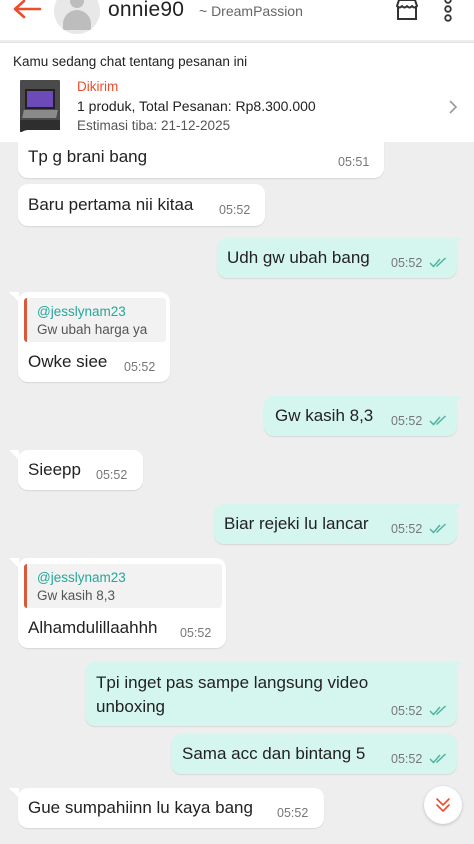 This screenshot has width=474, height=844. Describe the element at coordinates (40, 106) in the screenshot. I see `product-thumbnail` at that location.